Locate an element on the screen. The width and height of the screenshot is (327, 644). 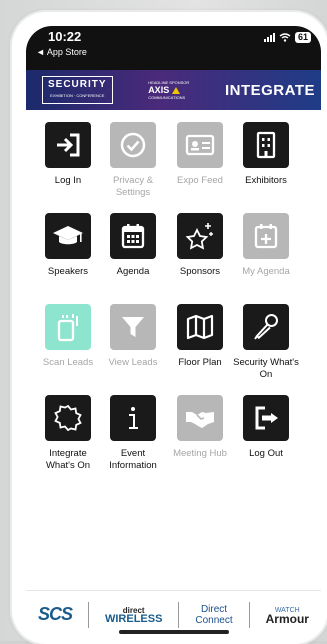
integrate-text: INTEGRATE is located at coordinates (269, 90).